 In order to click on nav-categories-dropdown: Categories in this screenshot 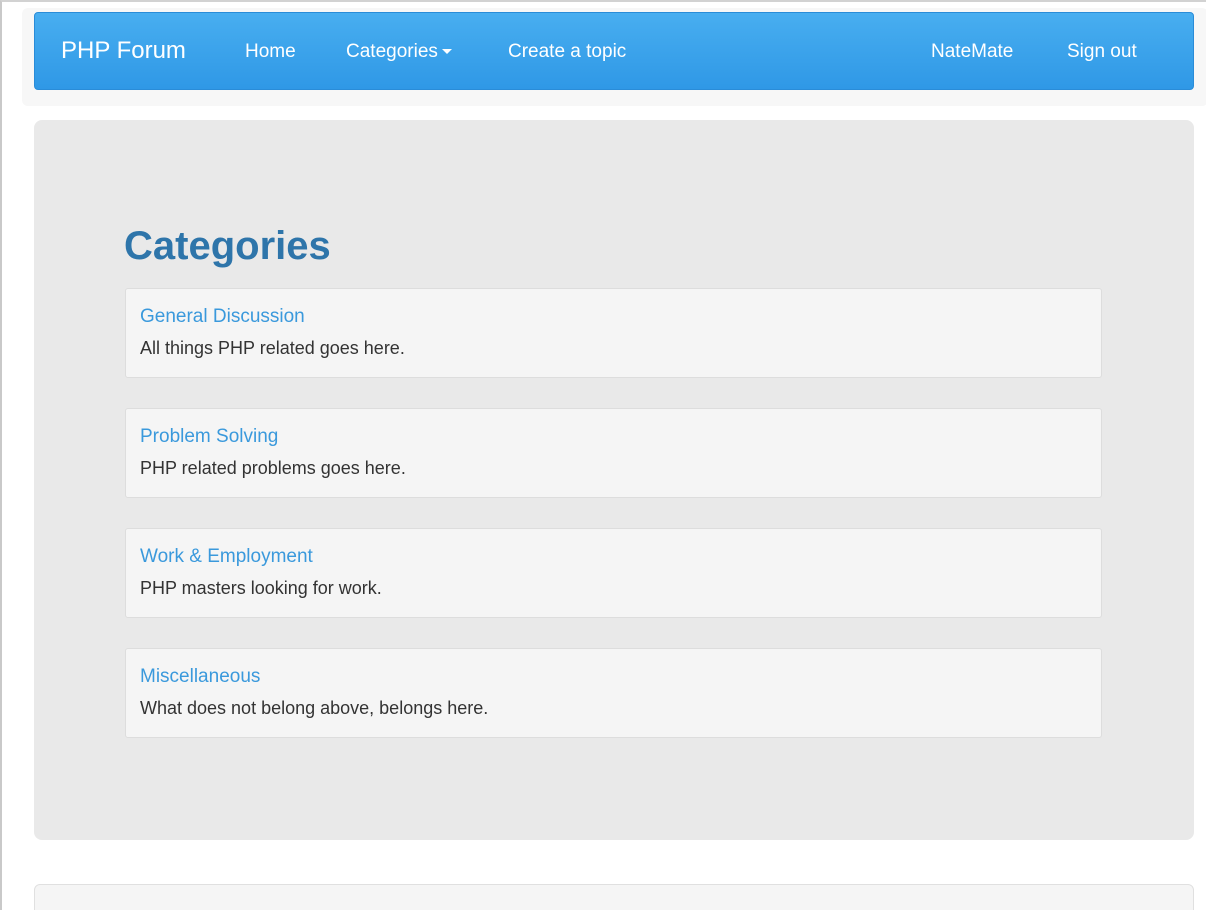, I will do `click(399, 52)`.